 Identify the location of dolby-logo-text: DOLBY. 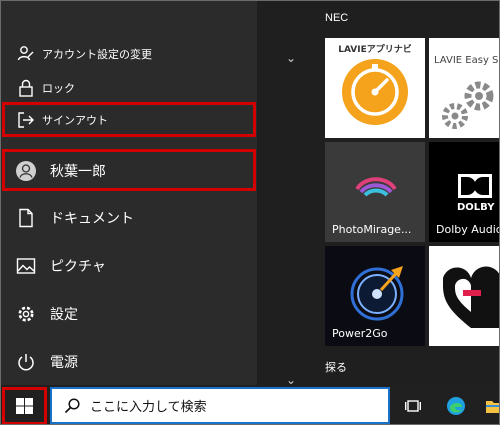
(476, 207).